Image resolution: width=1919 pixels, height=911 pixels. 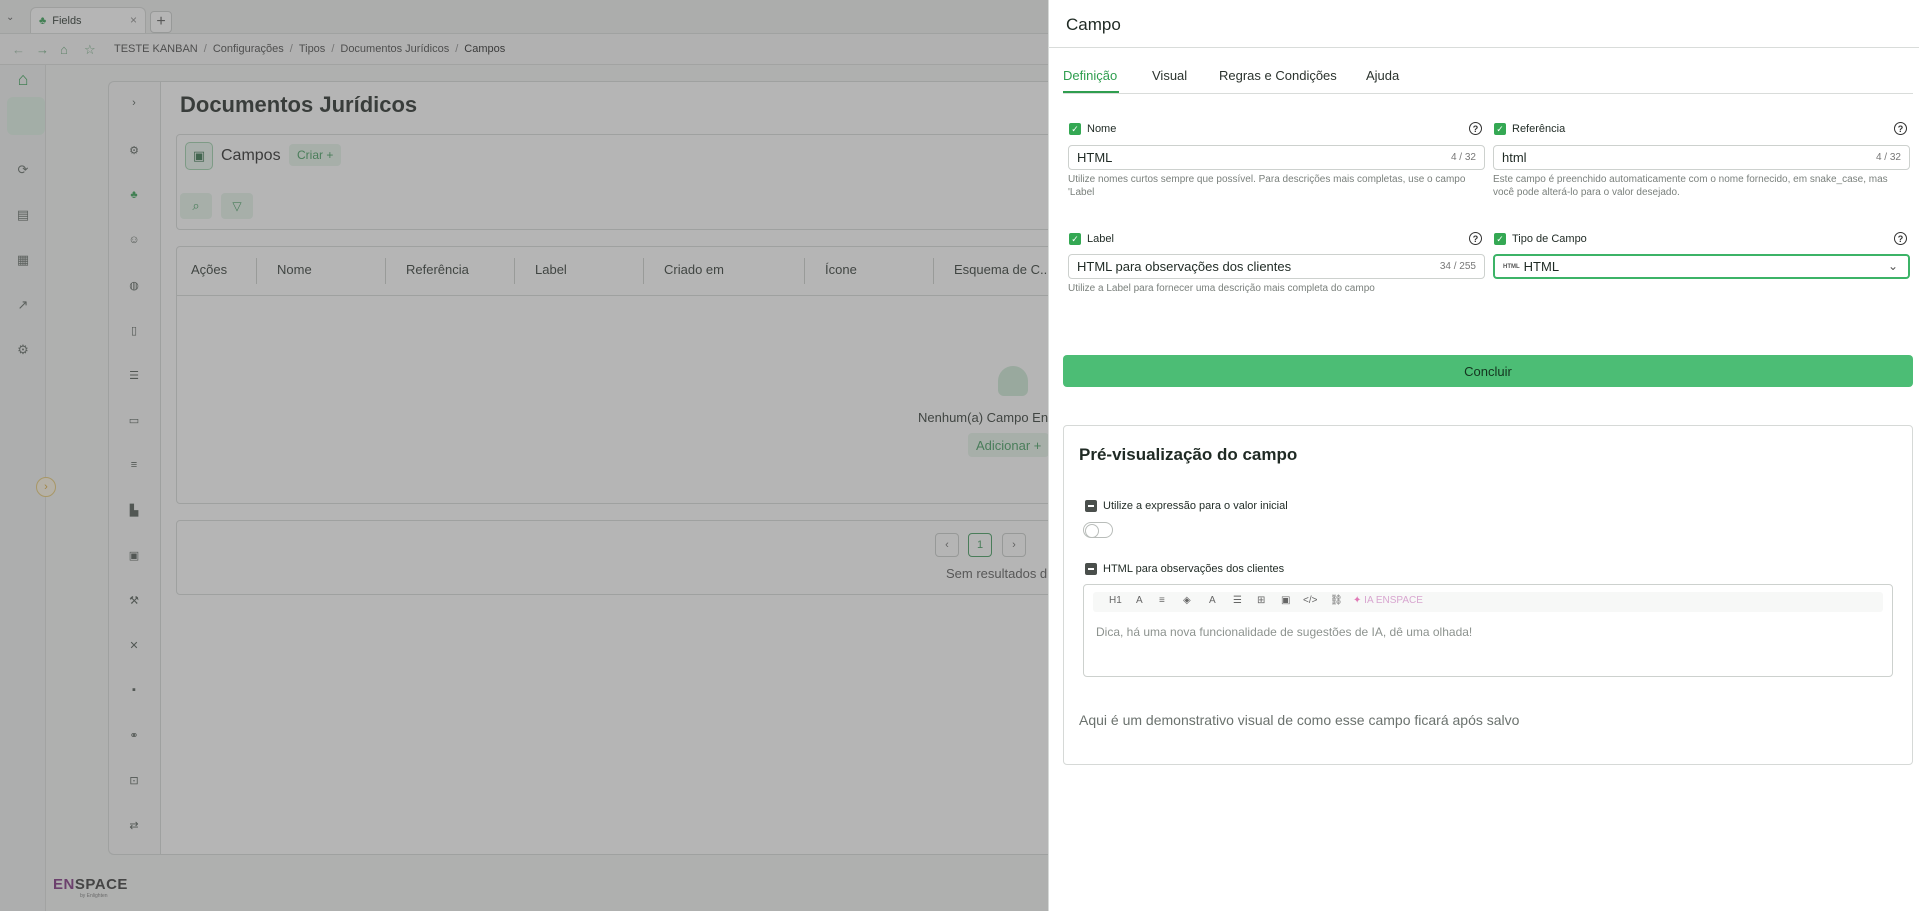 What do you see at coordinates (1285, 600) in the screenshot?
I see `image-icon: ▣` at bounding box center [1285, 600].